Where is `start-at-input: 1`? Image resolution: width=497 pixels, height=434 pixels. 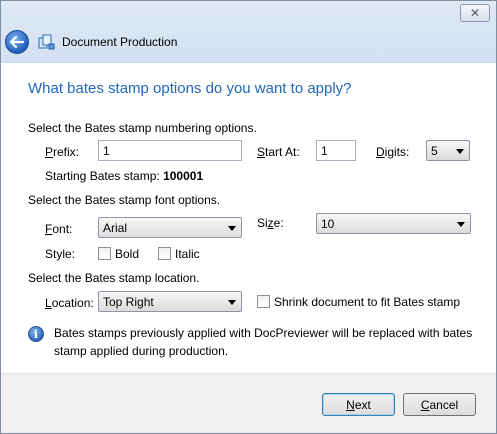
start-at-input: 1 is located at coordinates (336, 150).